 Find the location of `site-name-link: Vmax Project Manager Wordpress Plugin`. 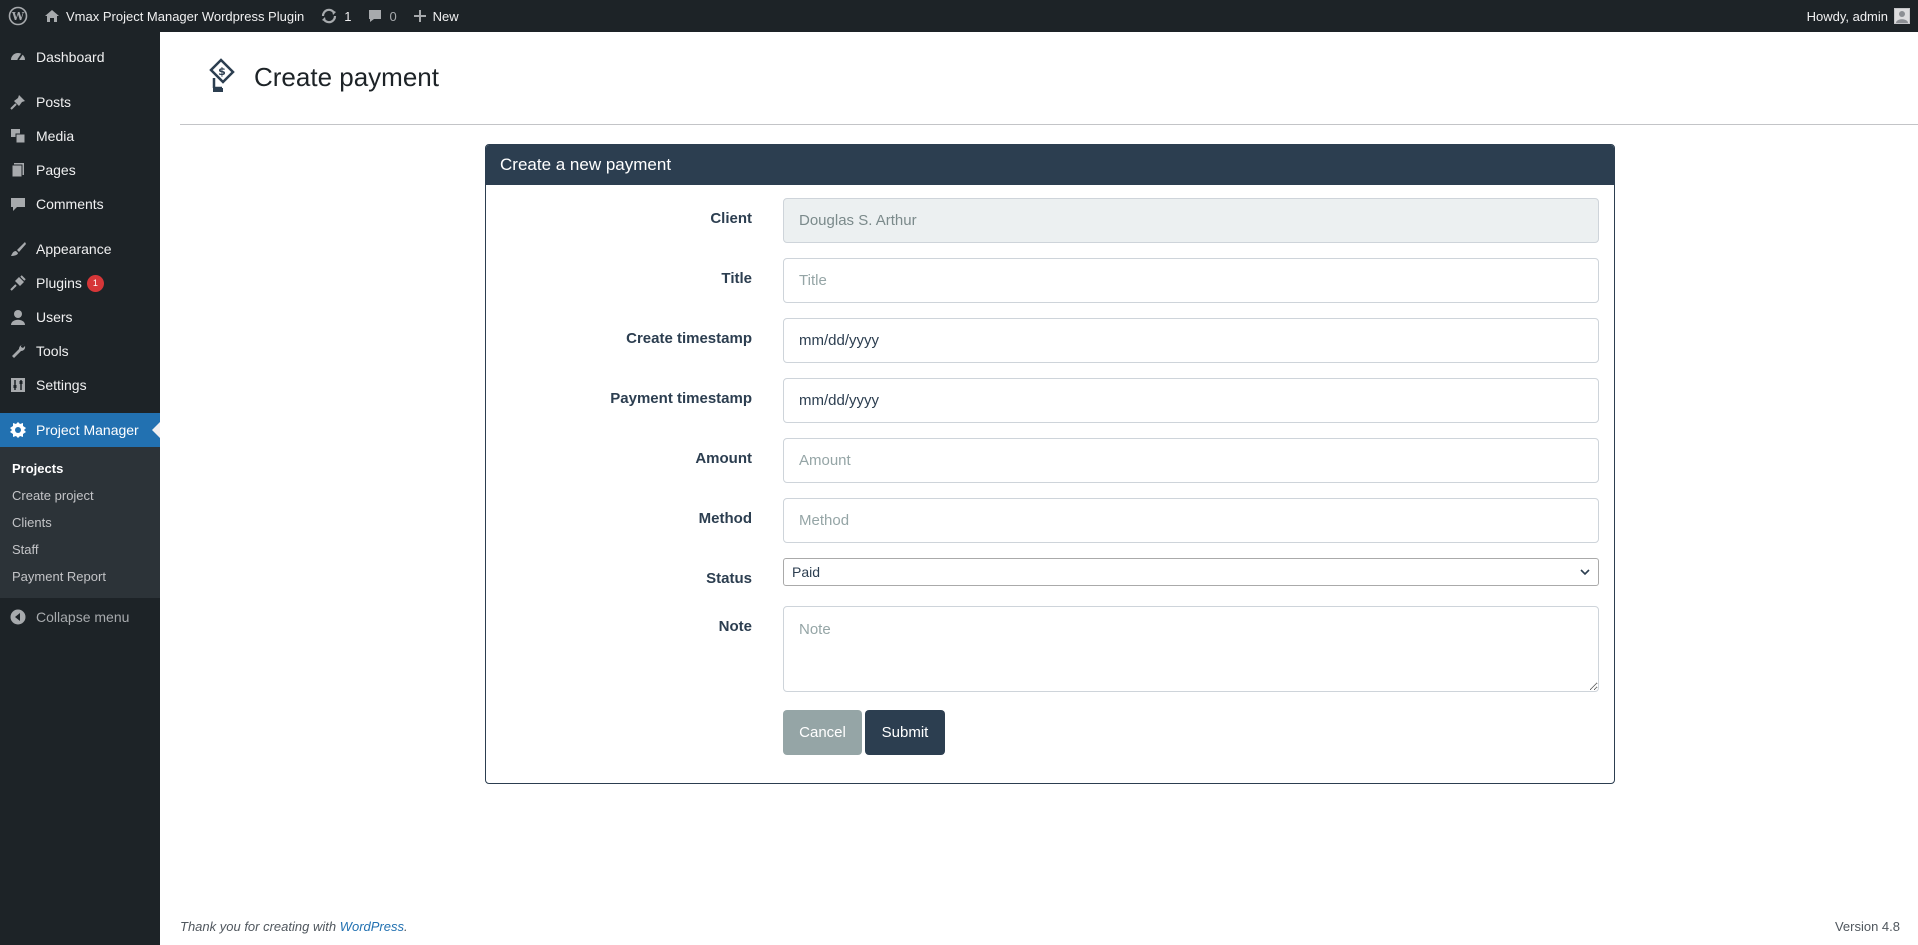

site-name-link: Vmax Project Manager Wordpress Plugin is located at coordinates (174, 16).